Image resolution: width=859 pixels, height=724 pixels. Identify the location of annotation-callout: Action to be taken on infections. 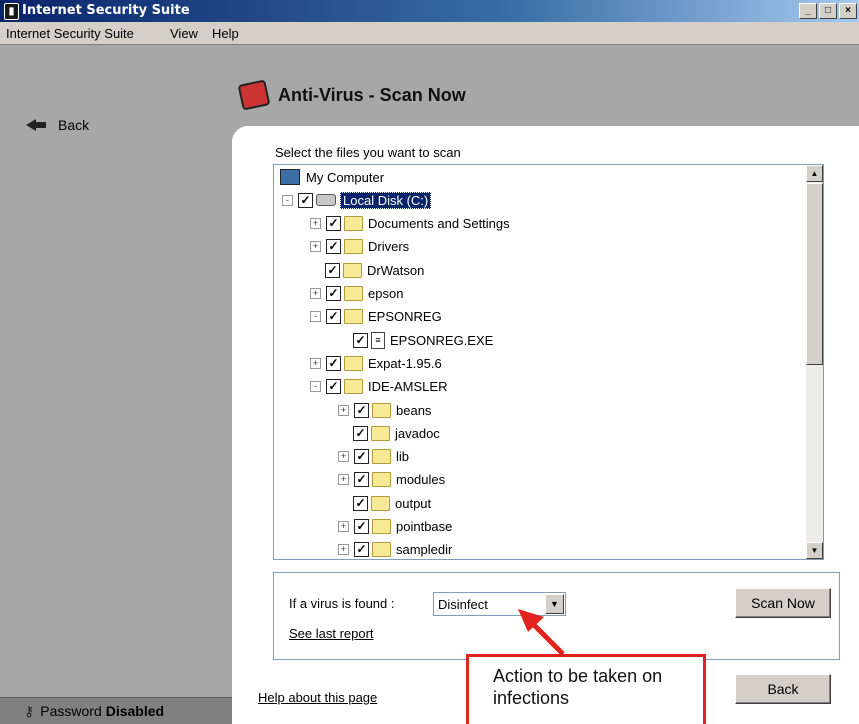
(586, 689).